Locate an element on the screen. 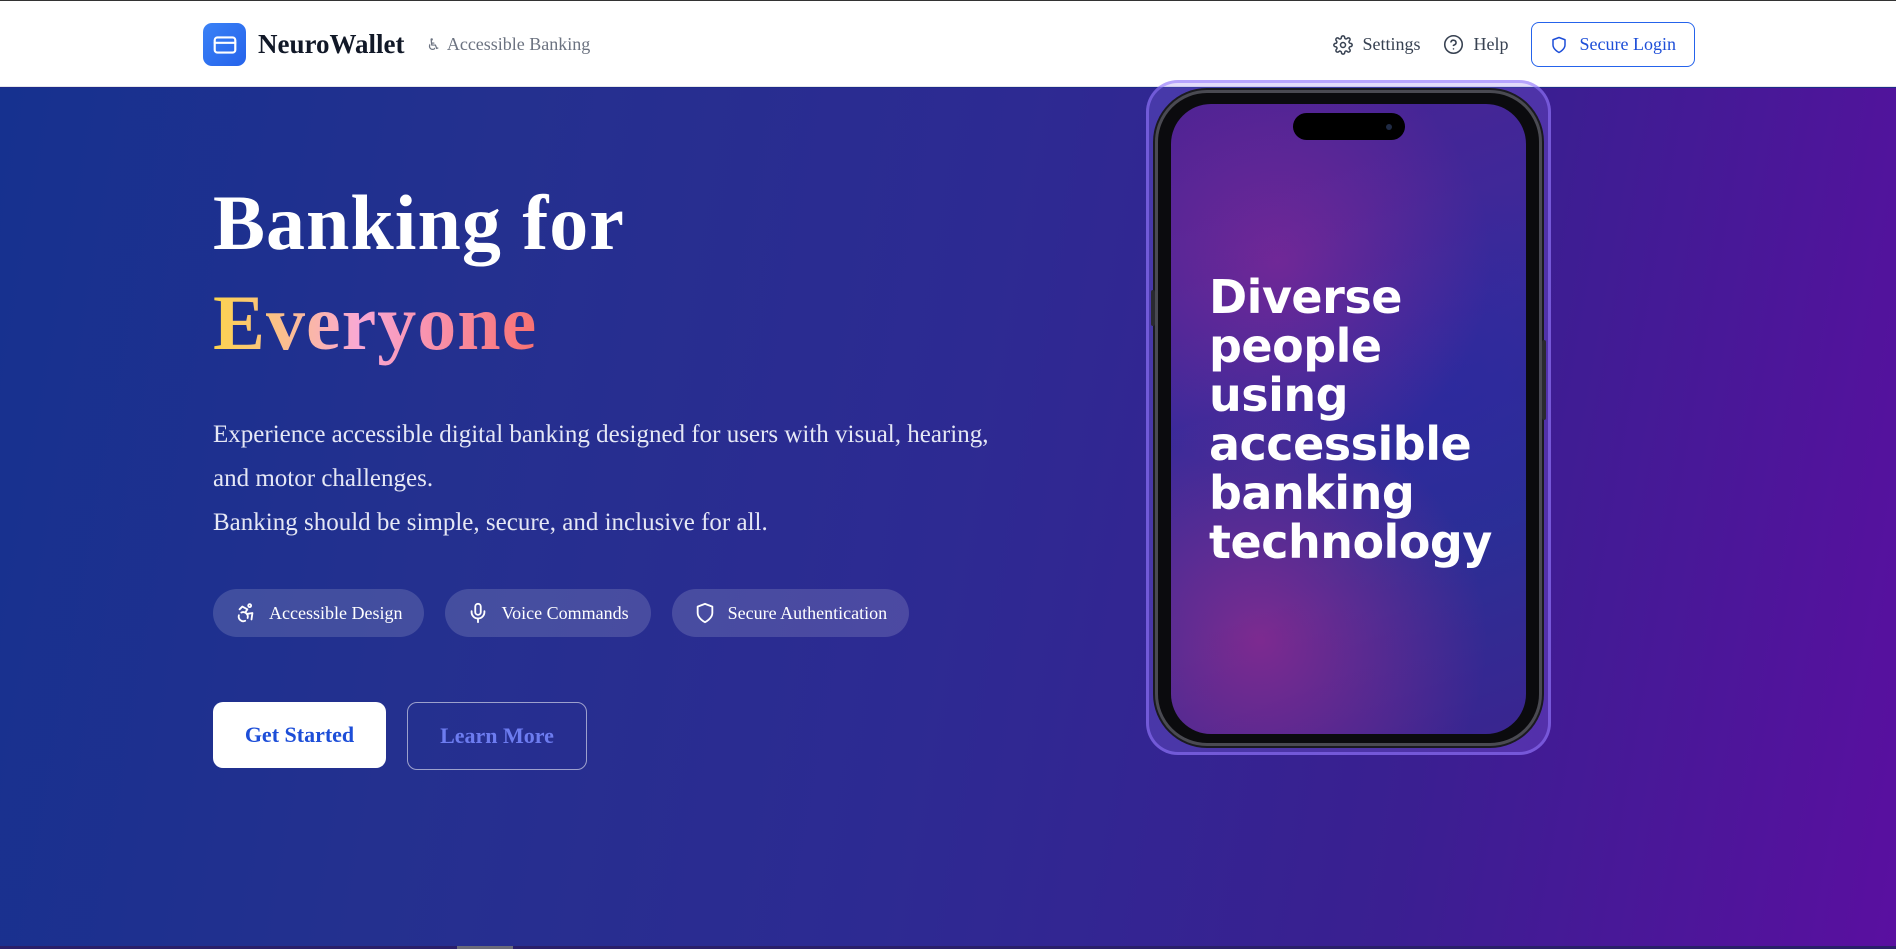 This screenshot has width=1896, height=949. hero-cta-group: Get Started Learn More is located at coordinates (400, 736).